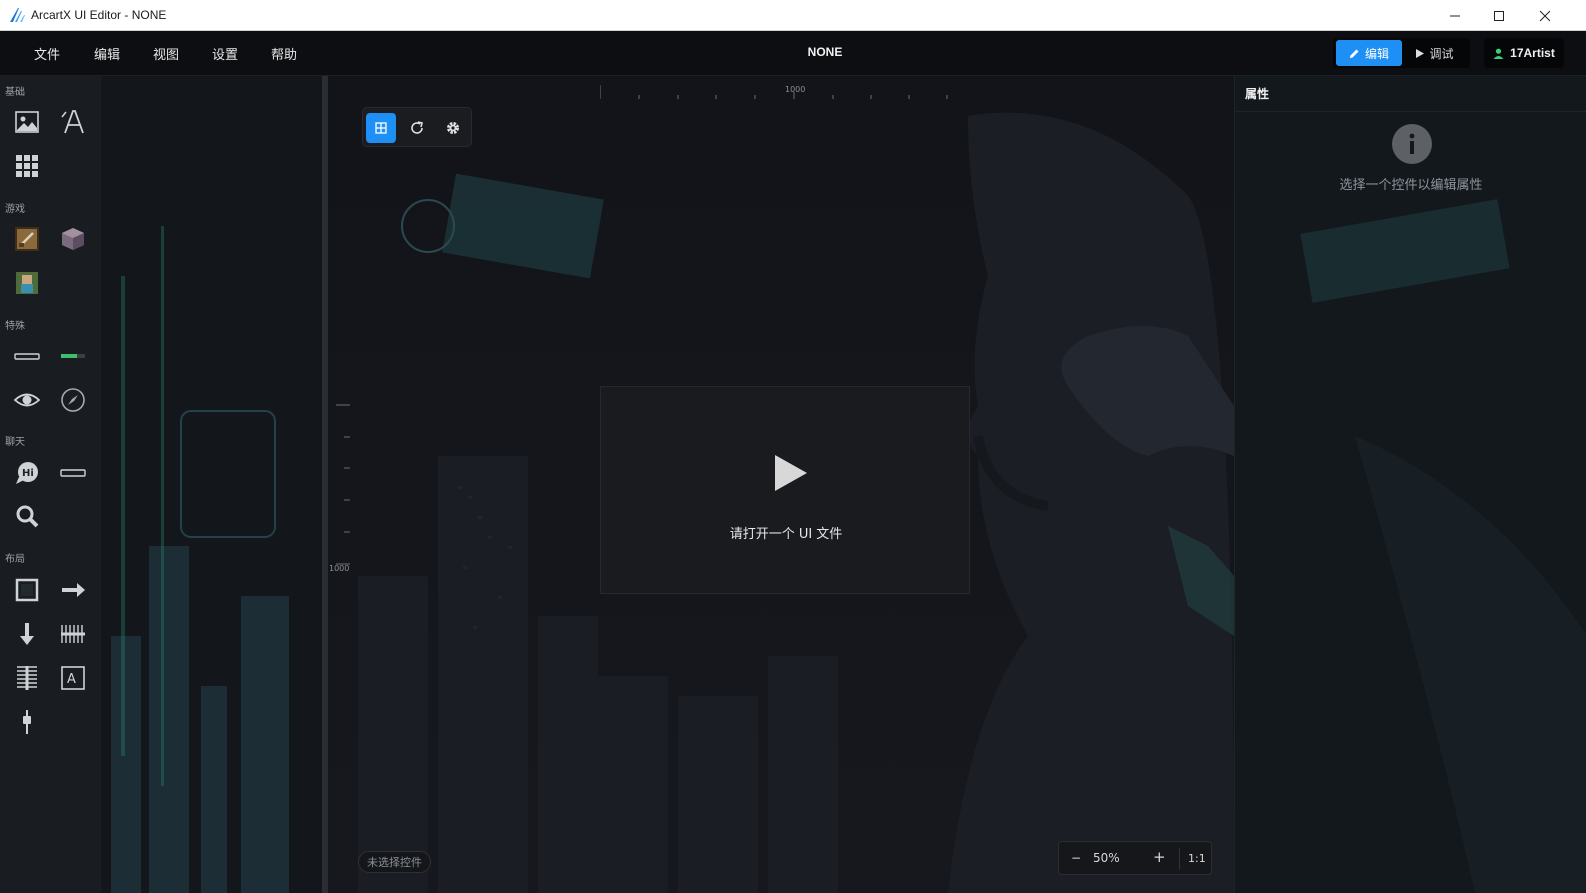 This screenshot has width=1586, height=893. I want to click on grid-toggle-button, so click(381, 128).